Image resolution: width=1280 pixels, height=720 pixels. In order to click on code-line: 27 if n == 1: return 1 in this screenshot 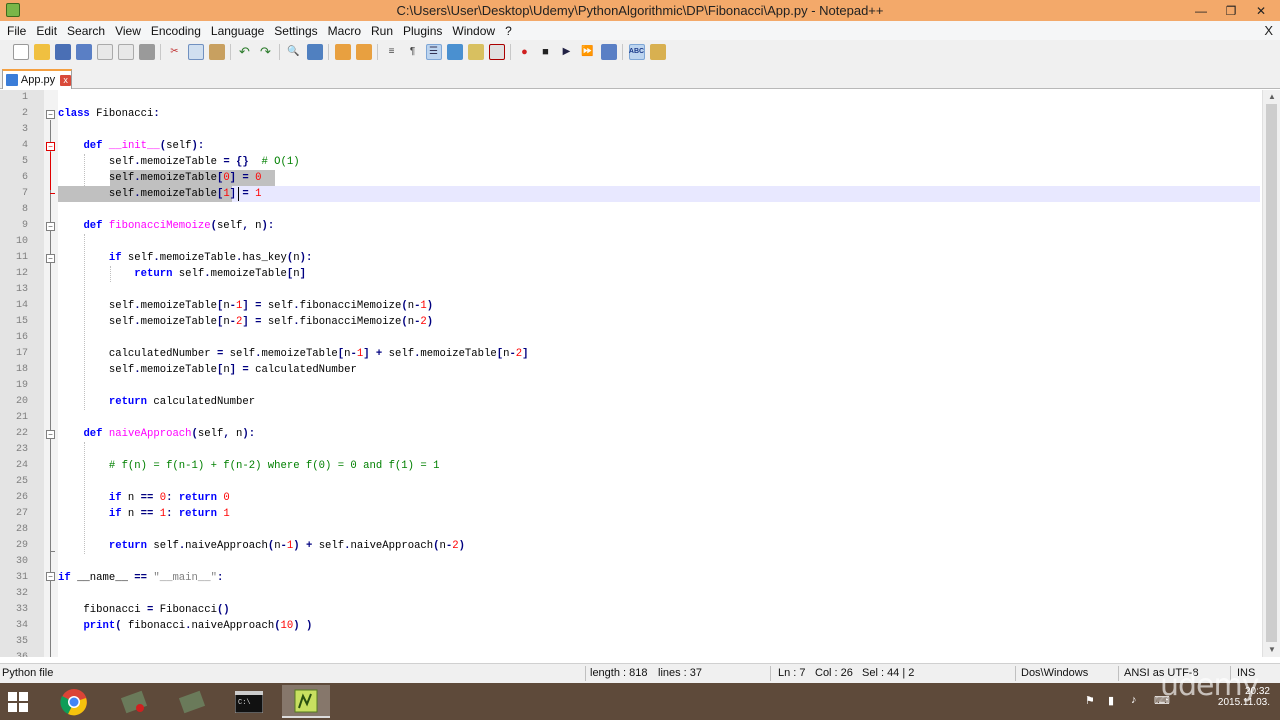, I will do `click(631, 514)`.